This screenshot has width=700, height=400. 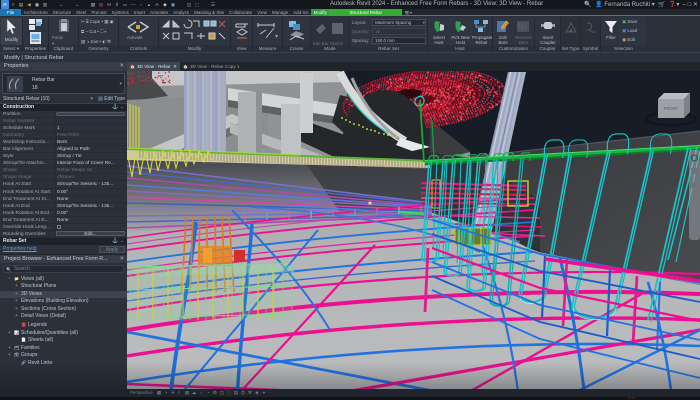 What do you see at coordinates (671, 108) in the screenshot?
I see `svg-text: FRONT` at bounding box center [671, 108].